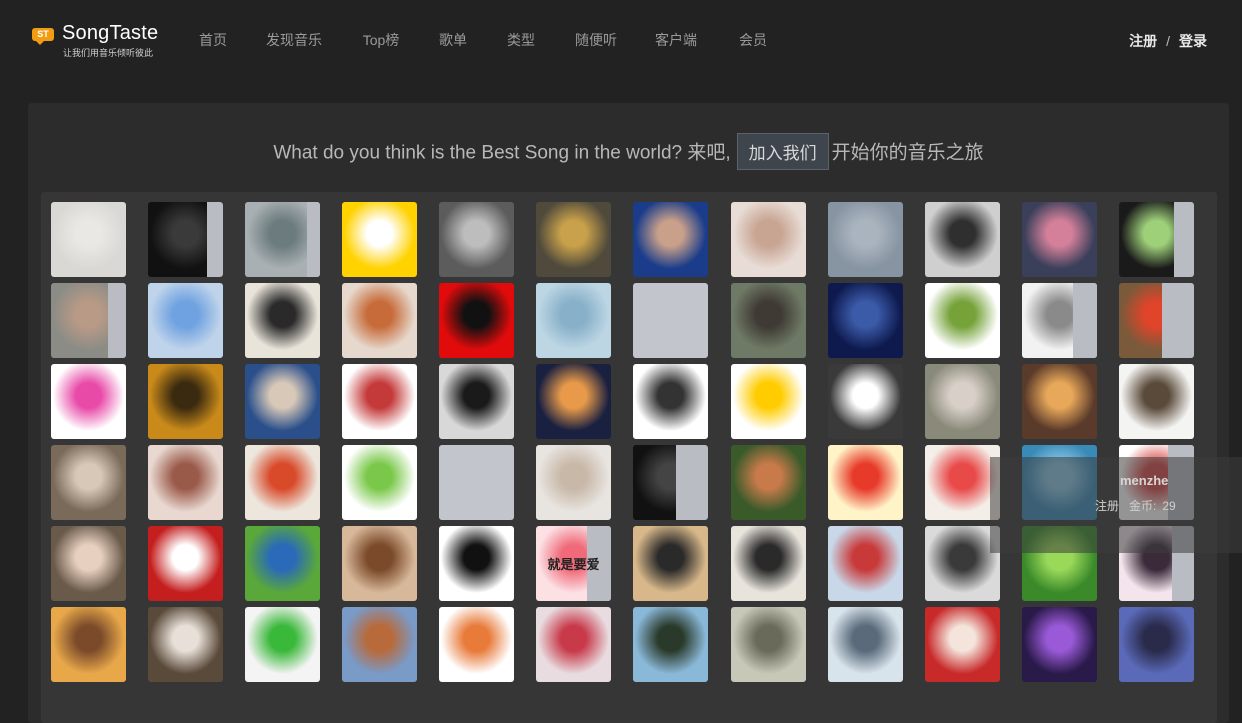 The width and height of the screenshot is (1242, 723). Describe the element at coordinates (573, 563) in the screenshot. I see `user-avatar: 就是要爱` at that location.